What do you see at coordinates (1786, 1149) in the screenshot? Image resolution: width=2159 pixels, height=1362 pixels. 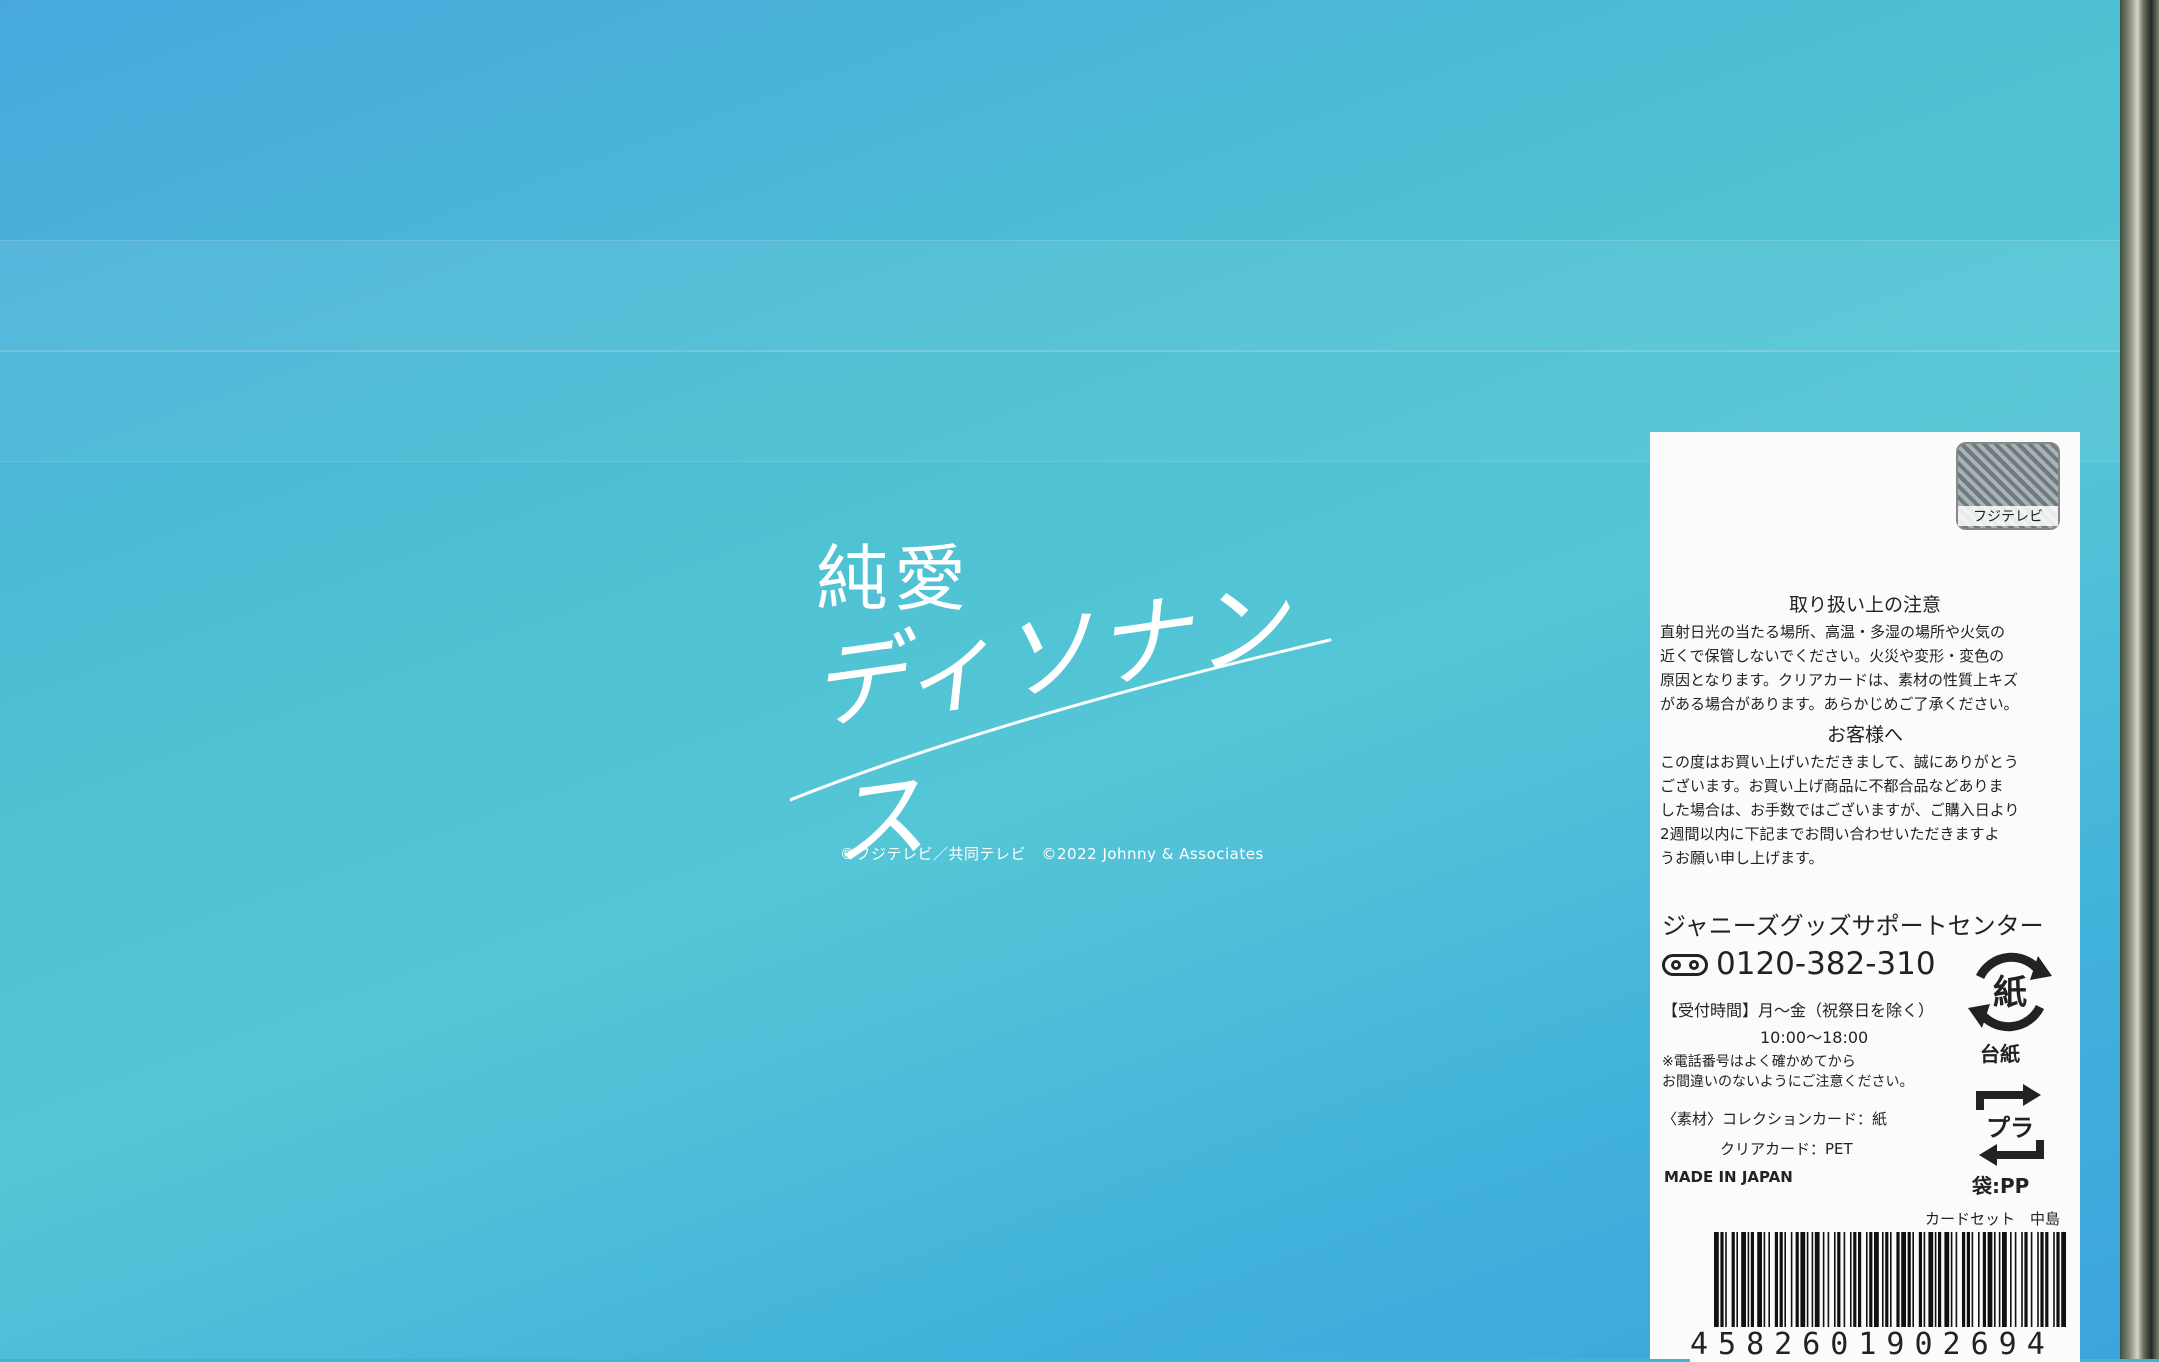 I see `material-clear-card: クリアカード：PET` at bounding box center [1786, 1149].